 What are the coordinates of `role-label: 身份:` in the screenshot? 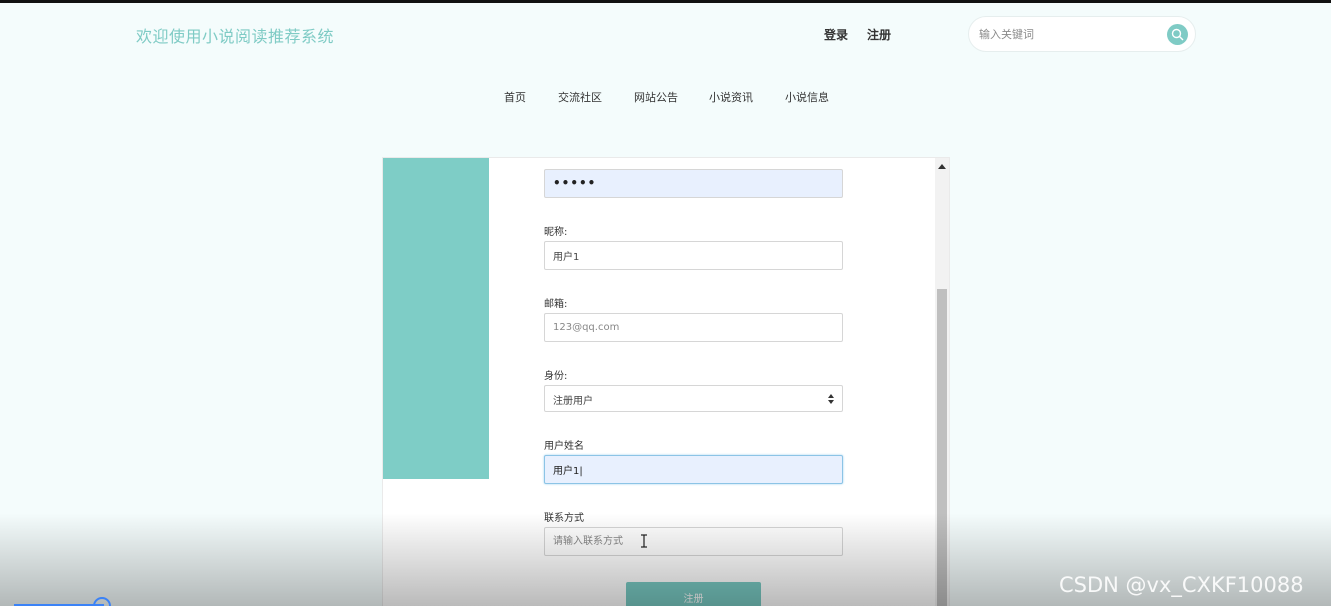 It's located at (556, 376).